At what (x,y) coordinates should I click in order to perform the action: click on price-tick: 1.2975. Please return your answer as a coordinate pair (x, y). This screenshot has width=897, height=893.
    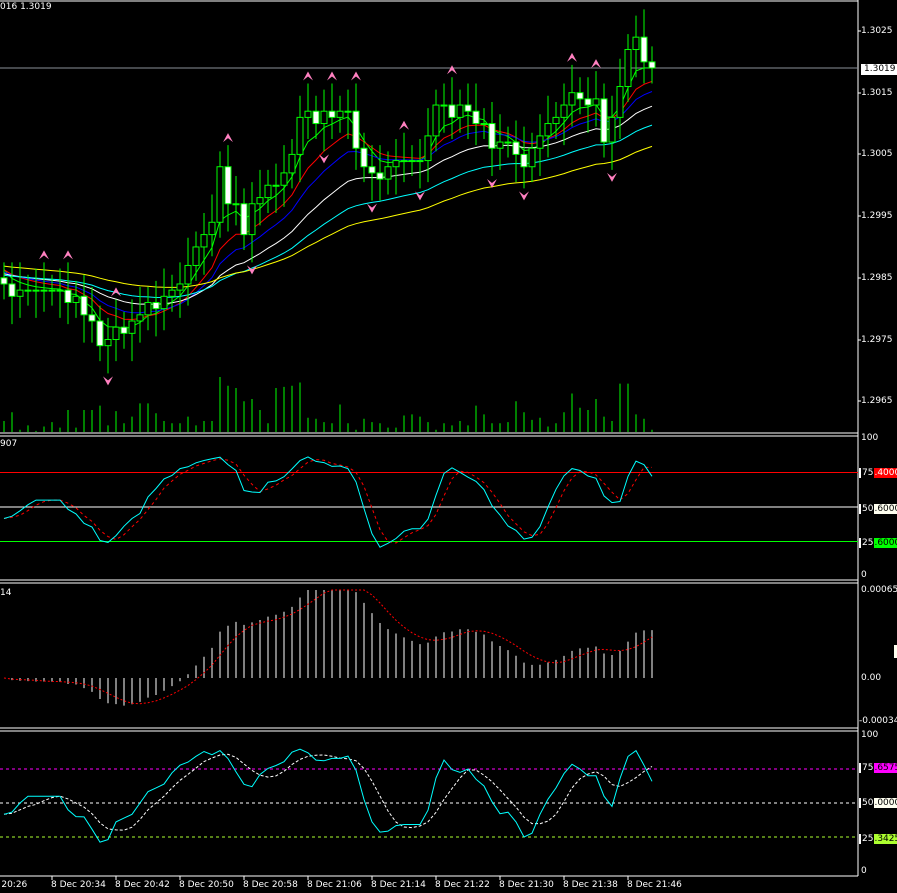
    Looking at the image, I should click on (877, 340).